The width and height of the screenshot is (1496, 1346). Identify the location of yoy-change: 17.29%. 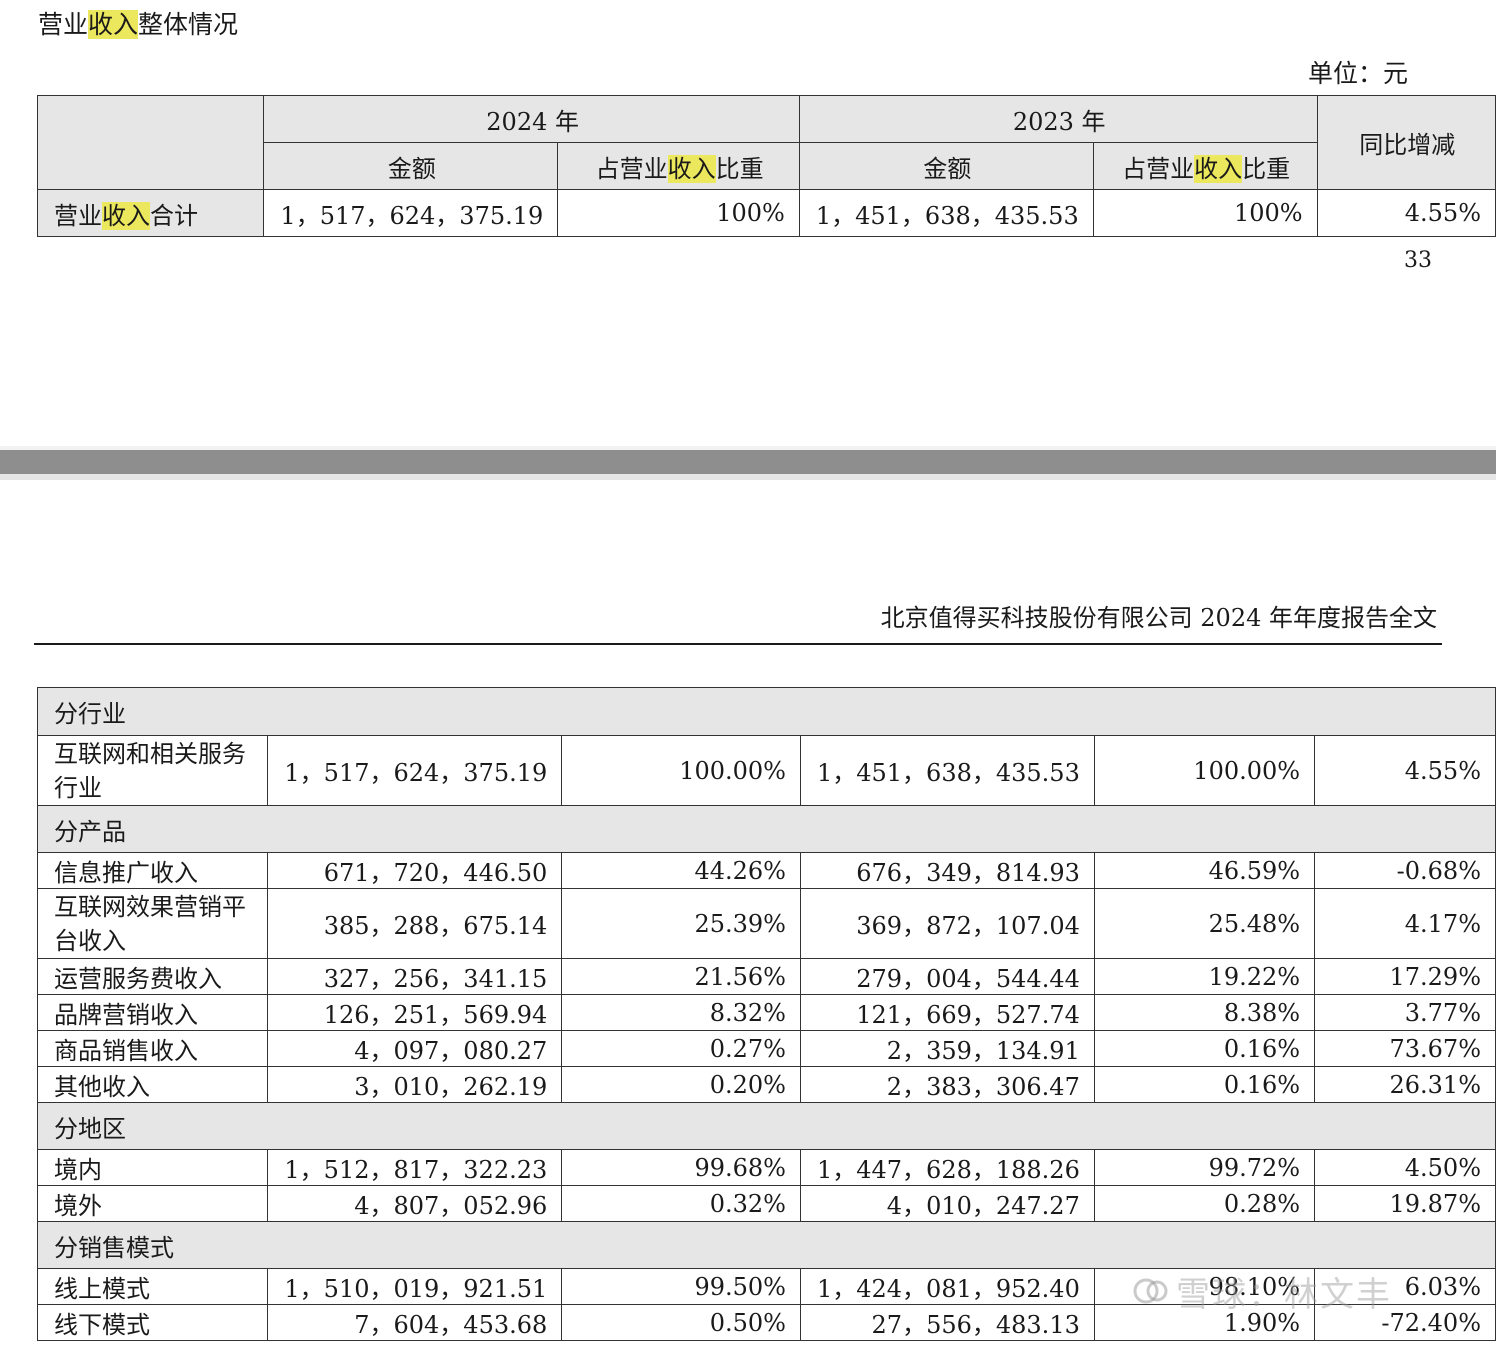
(1405, 976).